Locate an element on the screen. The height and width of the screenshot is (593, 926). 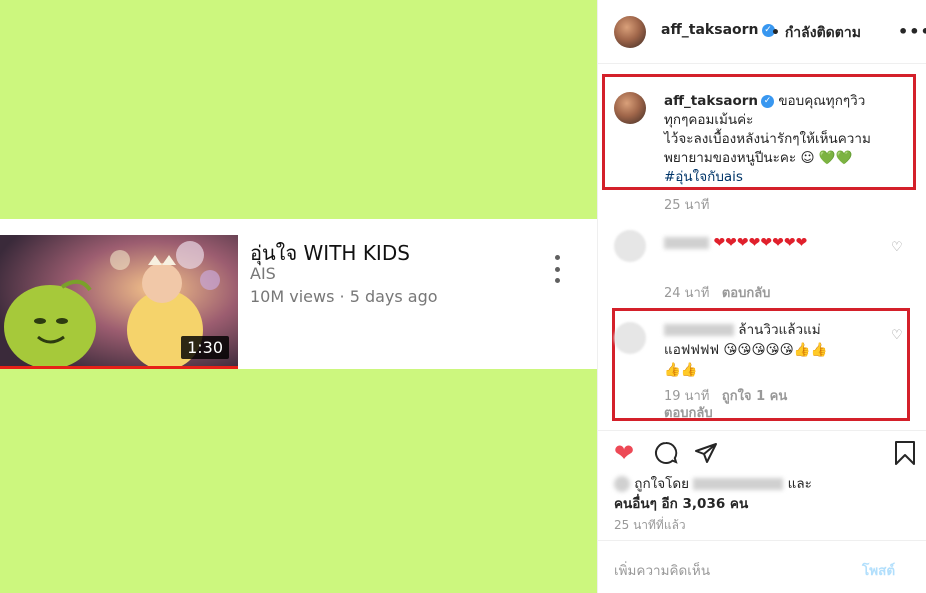
post-header: aff_taksaorn✓ • กำลังติดตาม ••• is located at coordinates (762, 32).